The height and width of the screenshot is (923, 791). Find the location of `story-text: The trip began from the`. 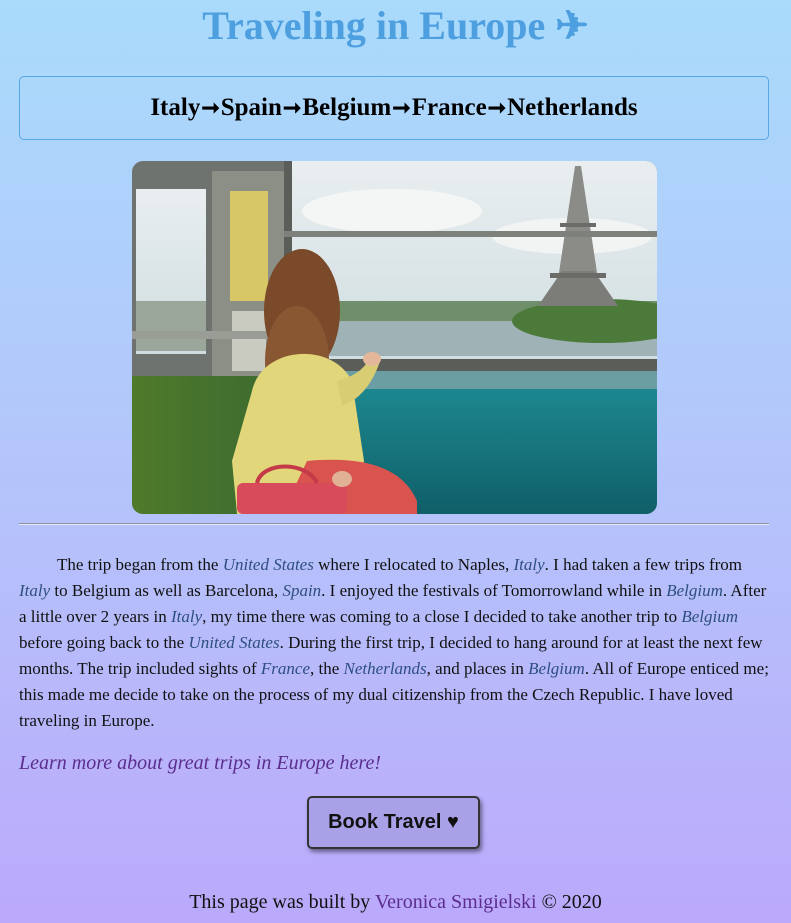

story-text: The trip began from the is located at coordinates (140, 564).